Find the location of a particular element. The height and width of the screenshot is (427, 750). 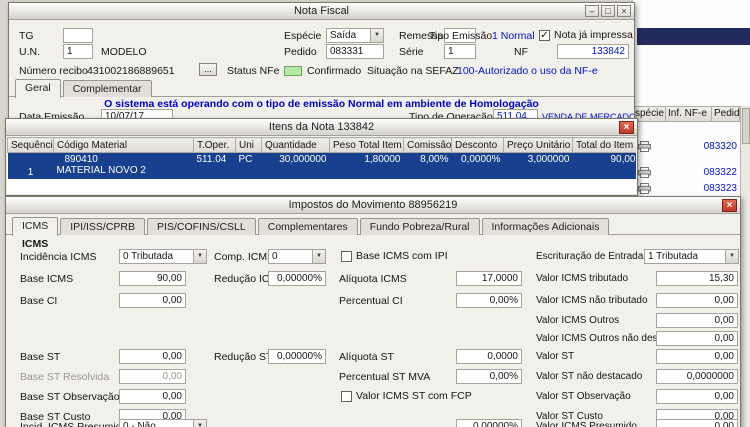

codigo-value: 890410 is located at coordinates (81, 159).